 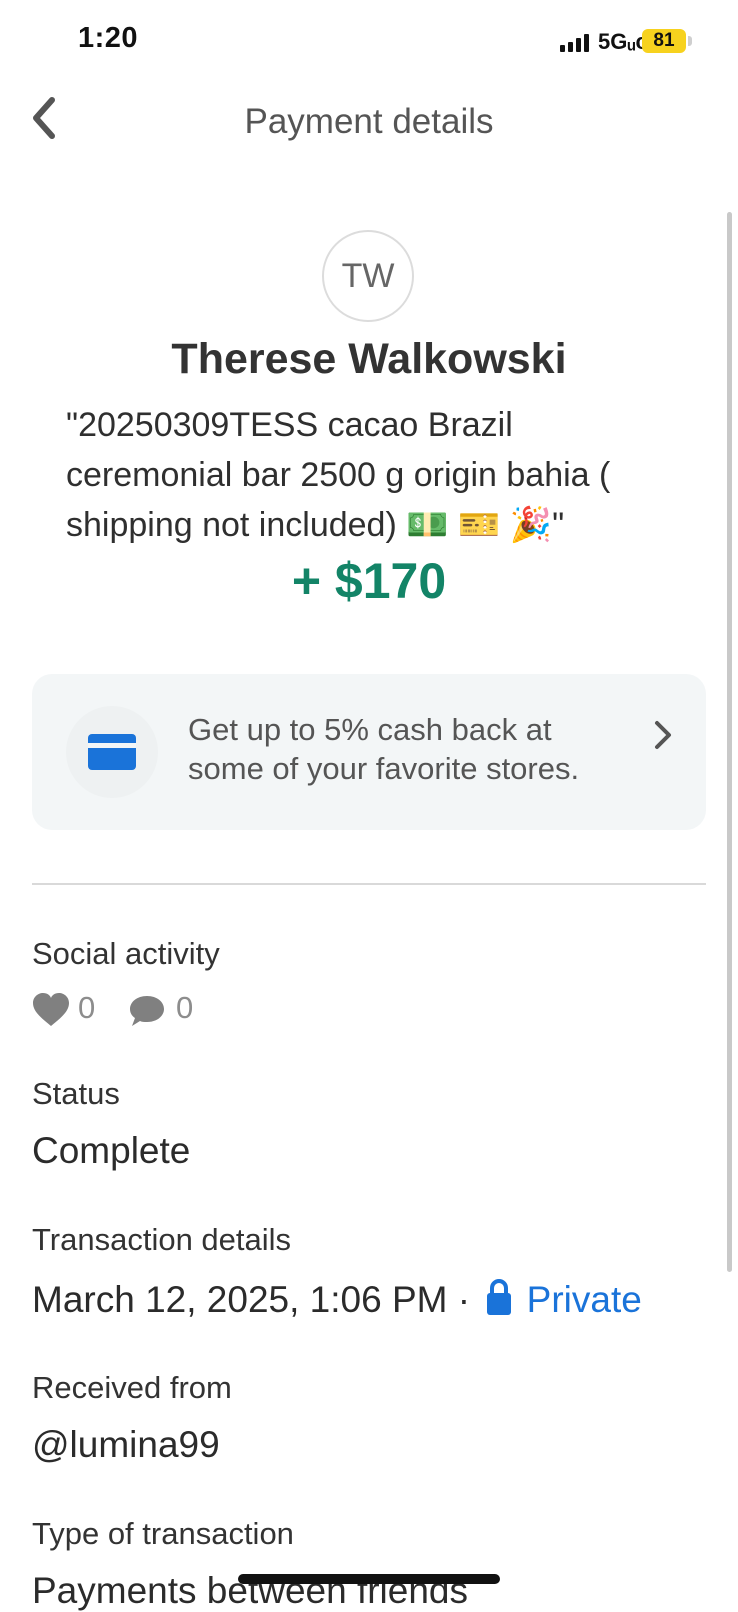 What do you see at coordinates (51, 1010) in the screenshot?
I see `heart-icon` at bounding box center [51, 1010].